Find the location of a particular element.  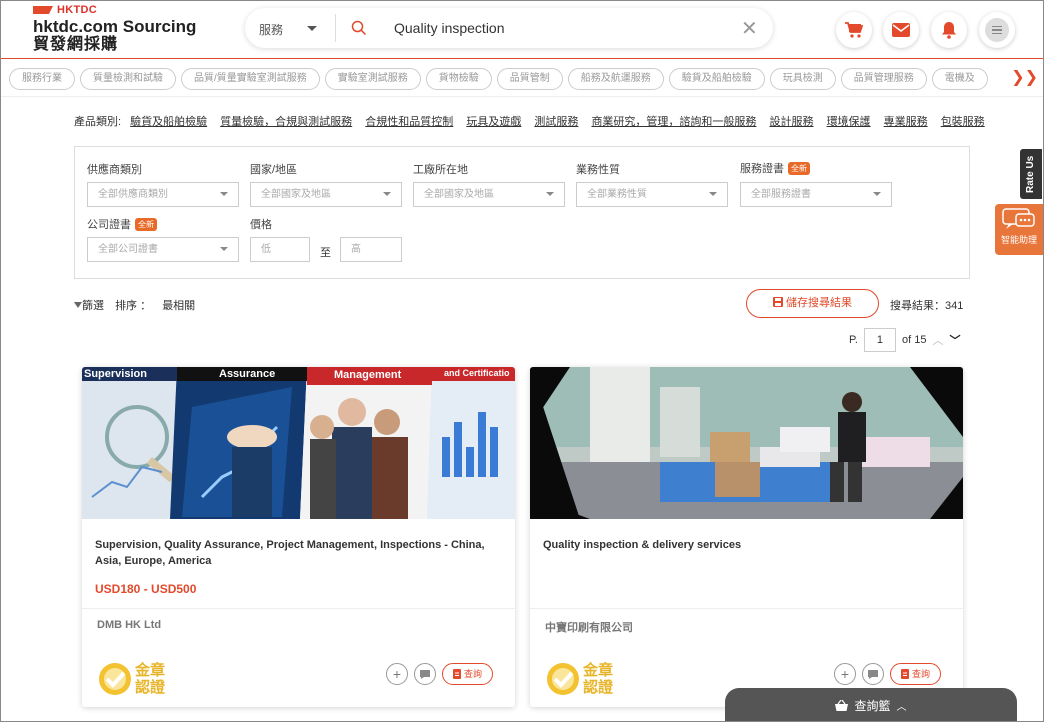

product-category-link: 專業服務 is located at coordinates (906, 122).